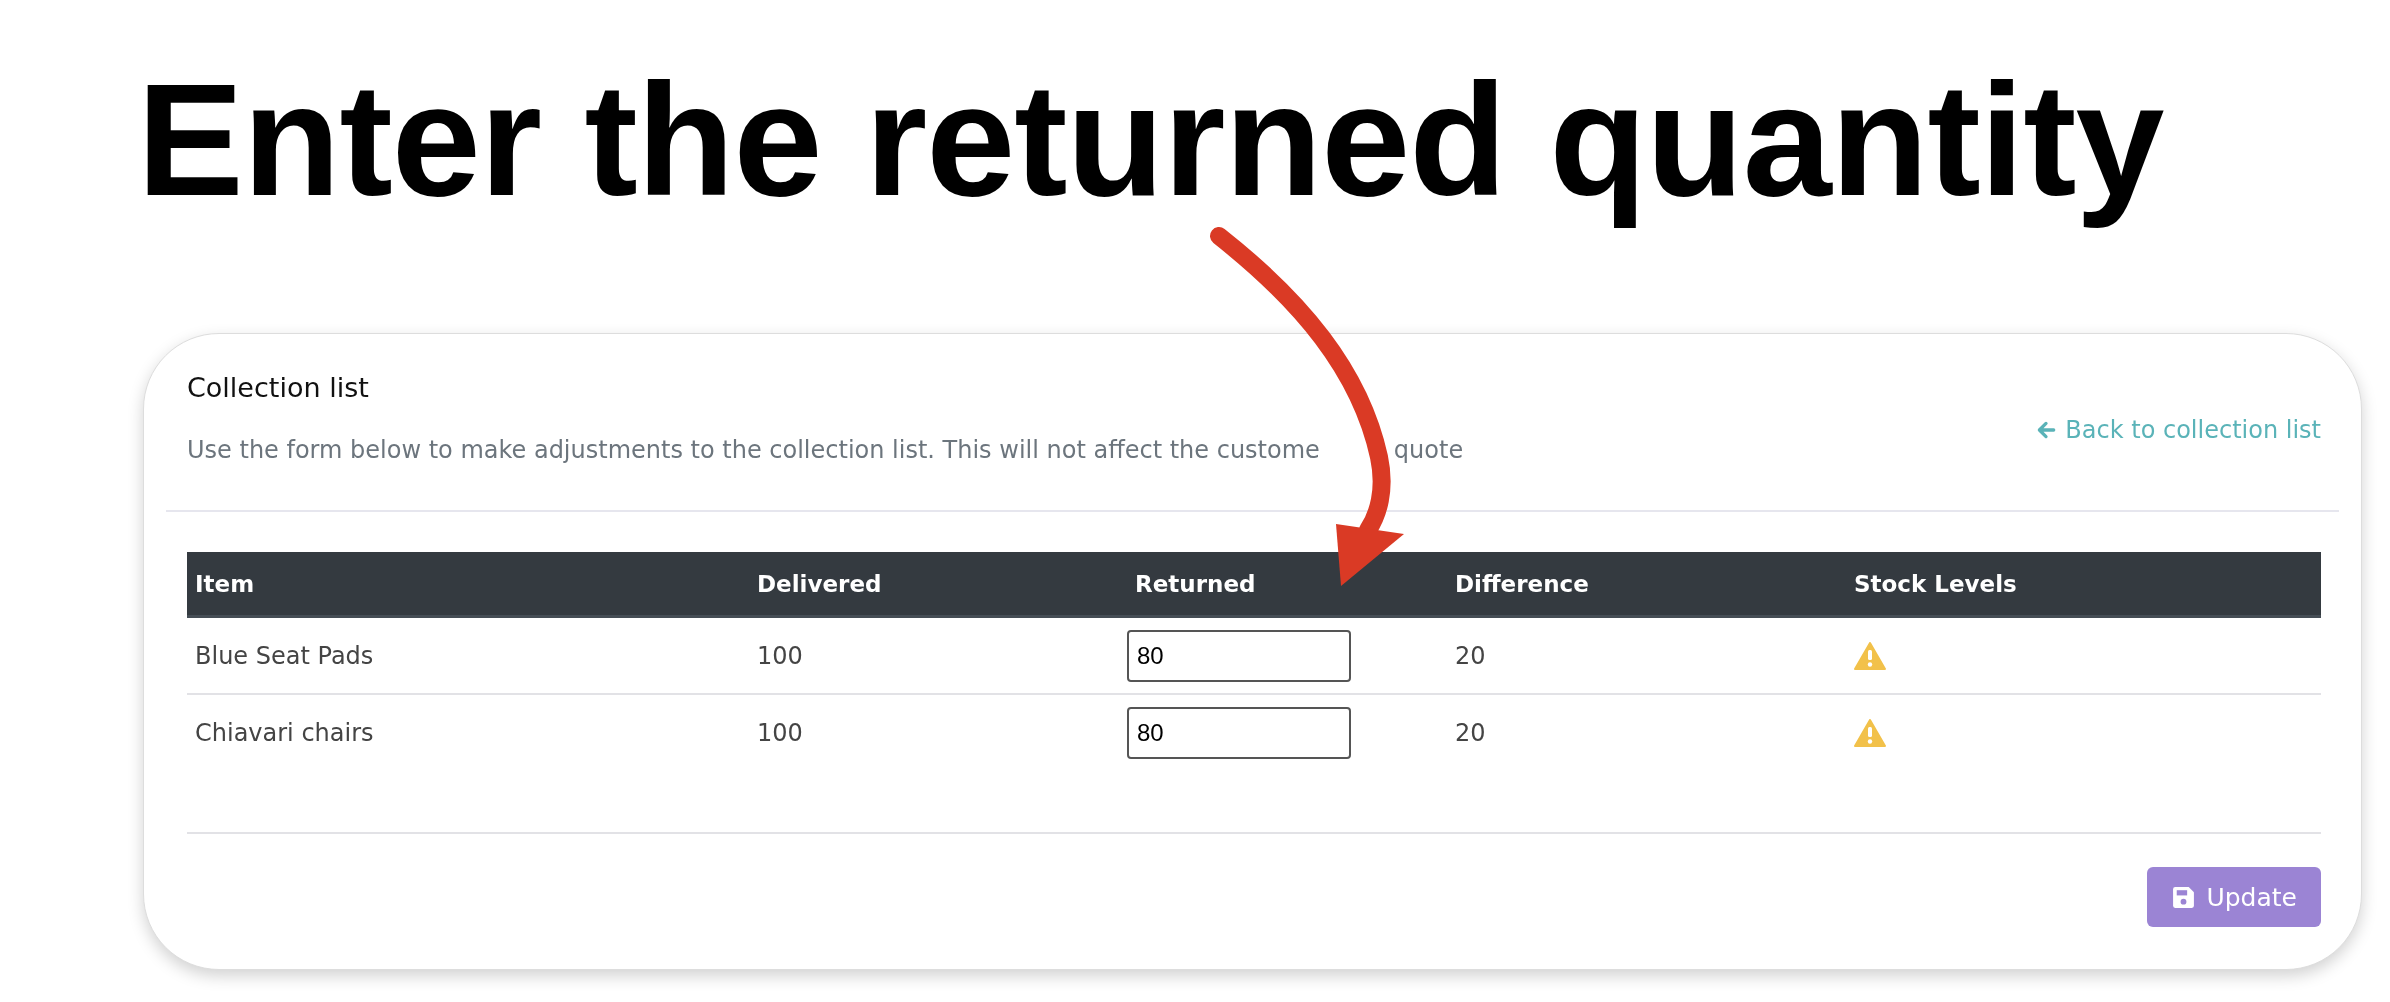  I want to click on column-header: Delivered, so click(819, 583).